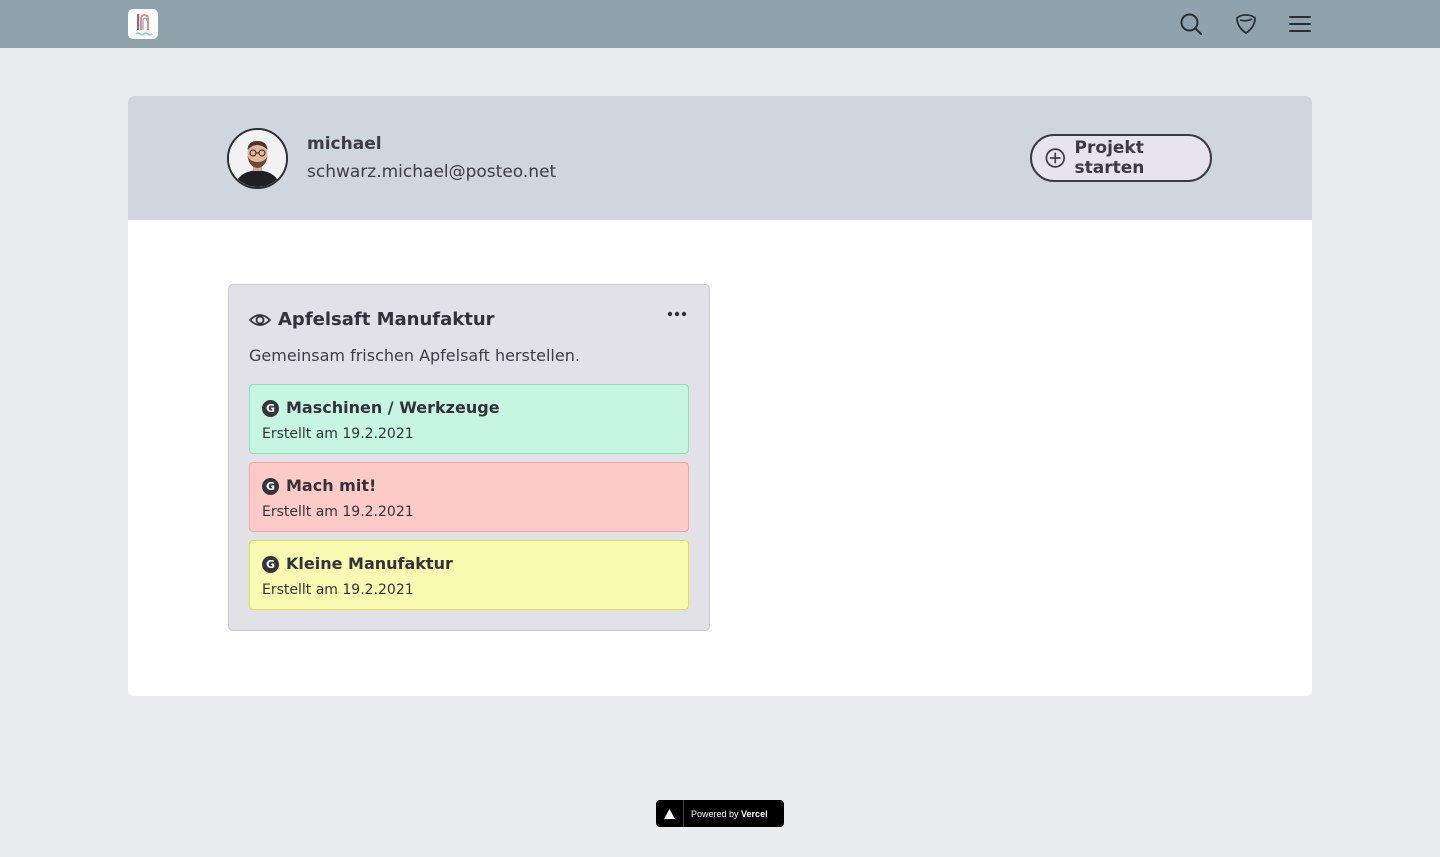 Image resolution: width=1440 pixels, height=857 pixels. What do you see at coordinates (260, 320) in the screenshot?
I see `eye-icon` at bounding box center [260, 320].